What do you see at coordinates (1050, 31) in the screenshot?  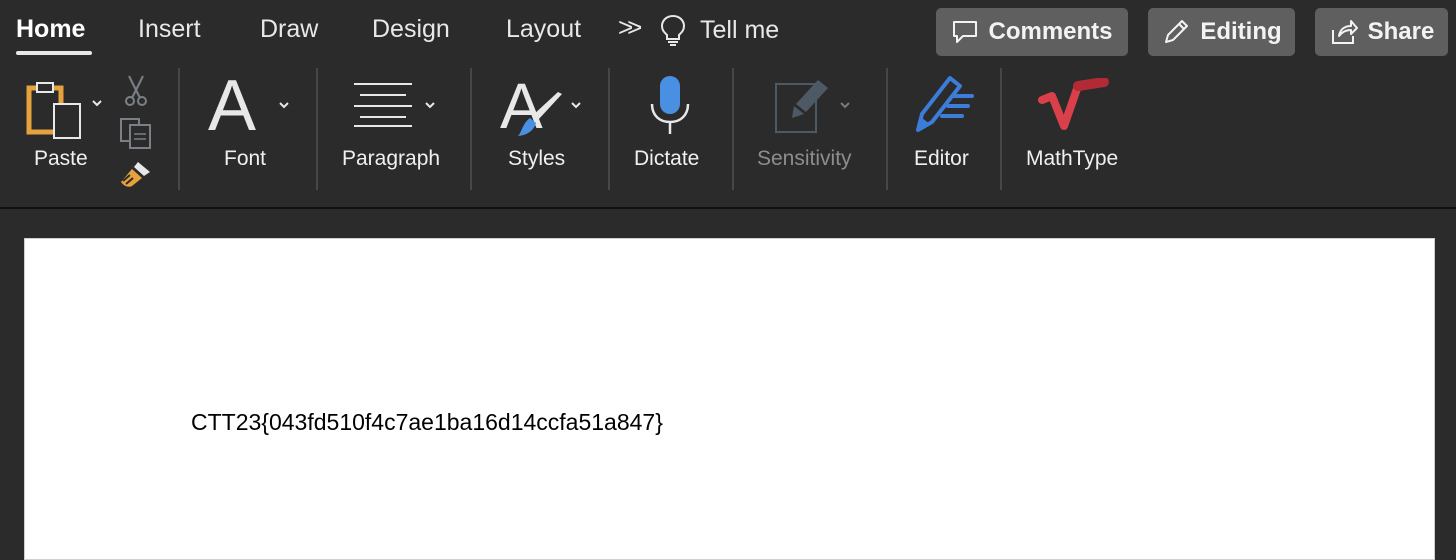 I see `comments-label: Comments` at bounding box center [1050, 31].